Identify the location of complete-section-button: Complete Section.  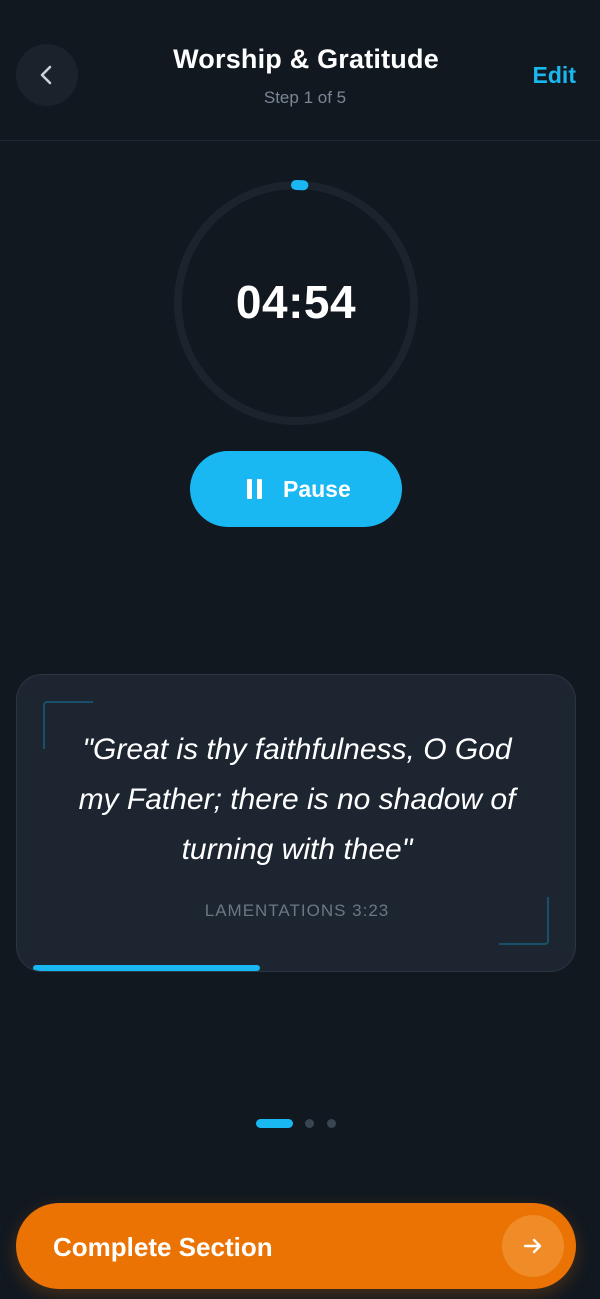
(296, 1246).